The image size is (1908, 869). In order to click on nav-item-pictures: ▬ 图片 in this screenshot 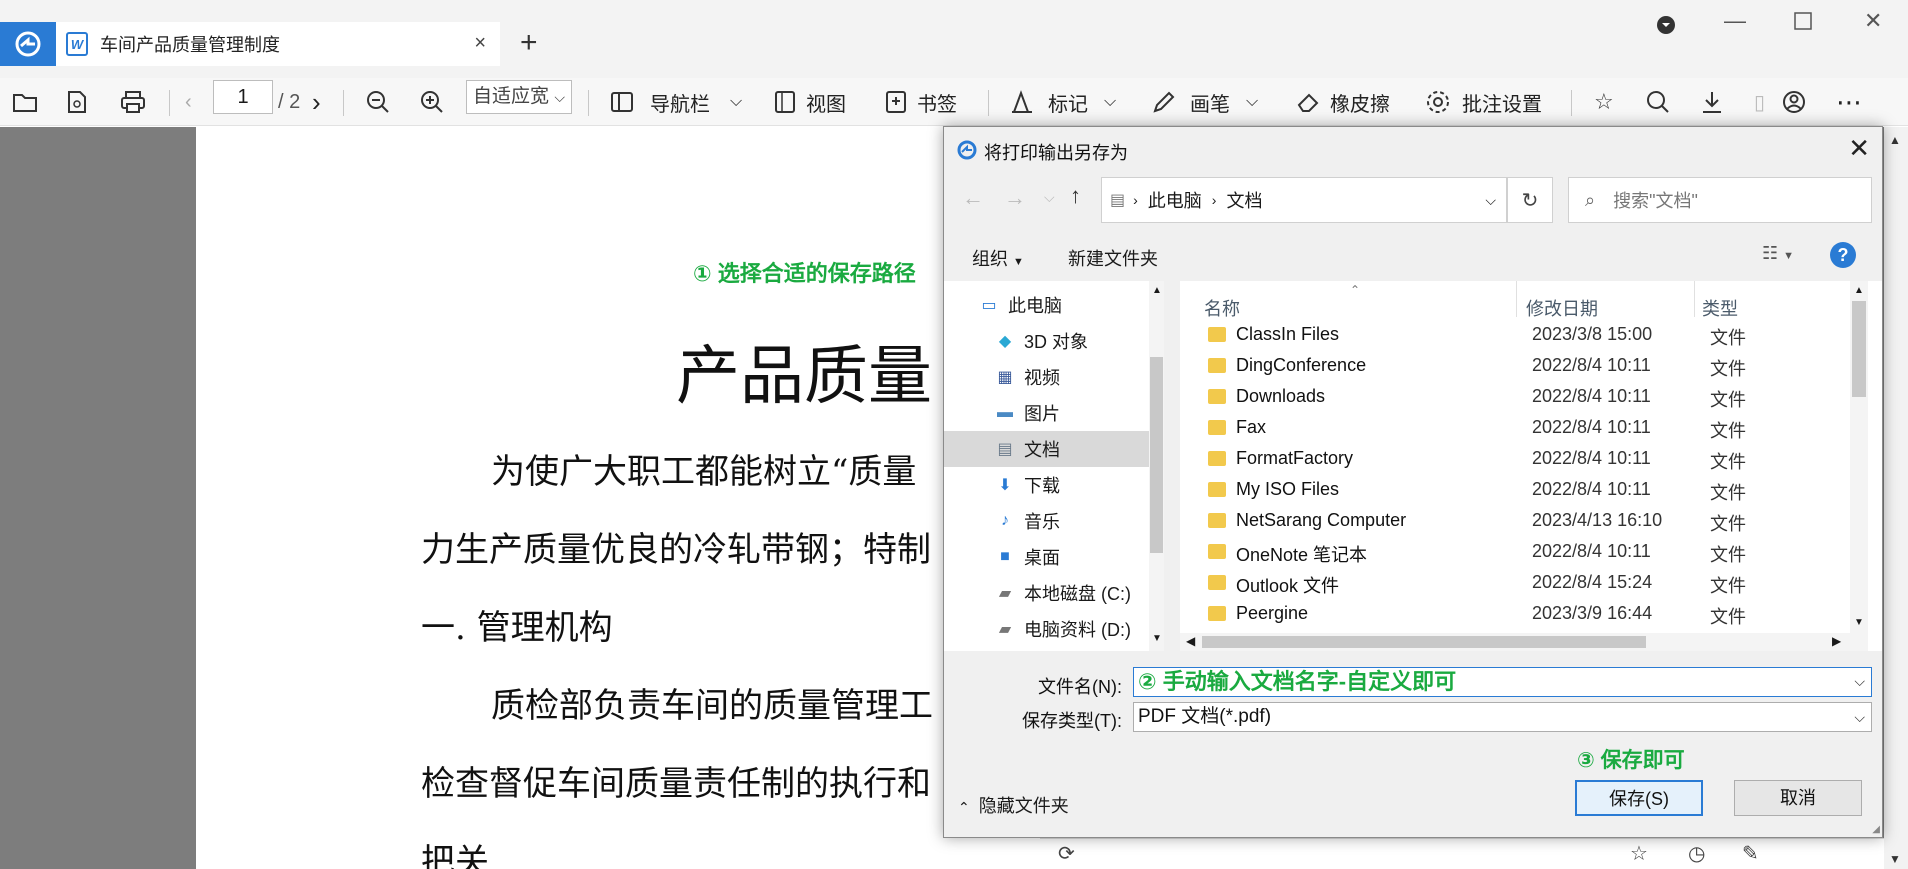, I will do `click(1046, 413)`.